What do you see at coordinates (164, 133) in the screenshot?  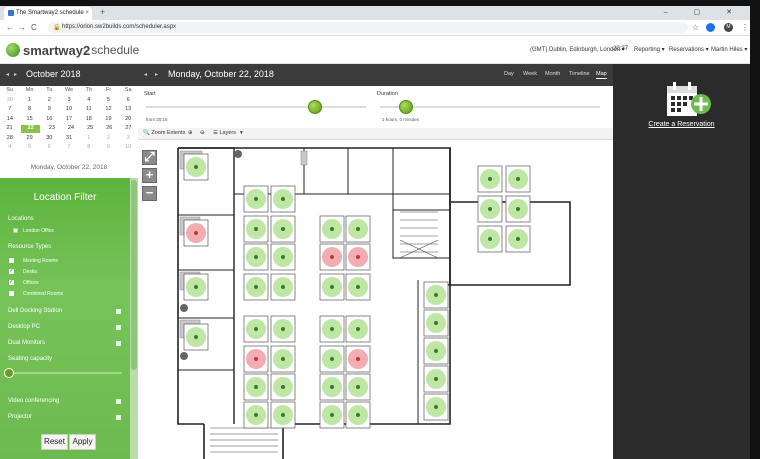 I see `zoom-extents-button: 🔍 Zoom Extents` at bounding box center [164, 133].